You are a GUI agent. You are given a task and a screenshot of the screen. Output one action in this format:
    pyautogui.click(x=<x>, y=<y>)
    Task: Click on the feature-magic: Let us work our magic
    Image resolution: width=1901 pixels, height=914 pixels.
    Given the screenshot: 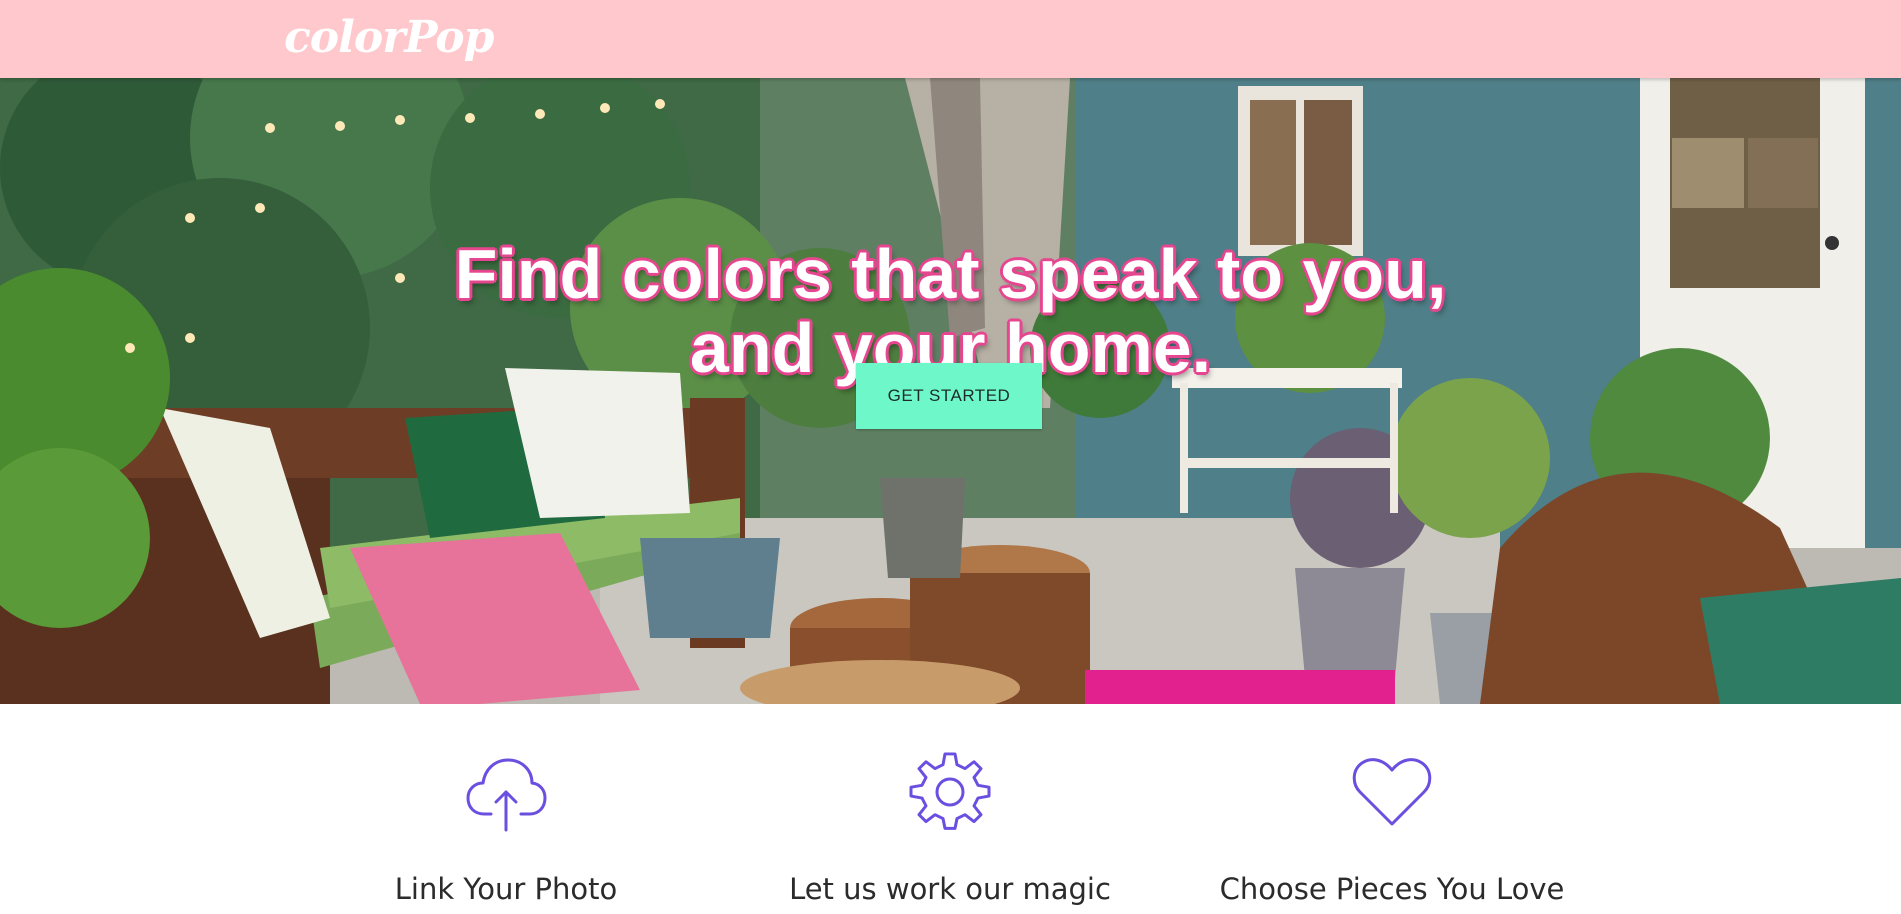 What is the action you would take?
    pyautogui.click(x=950, y=829)
    